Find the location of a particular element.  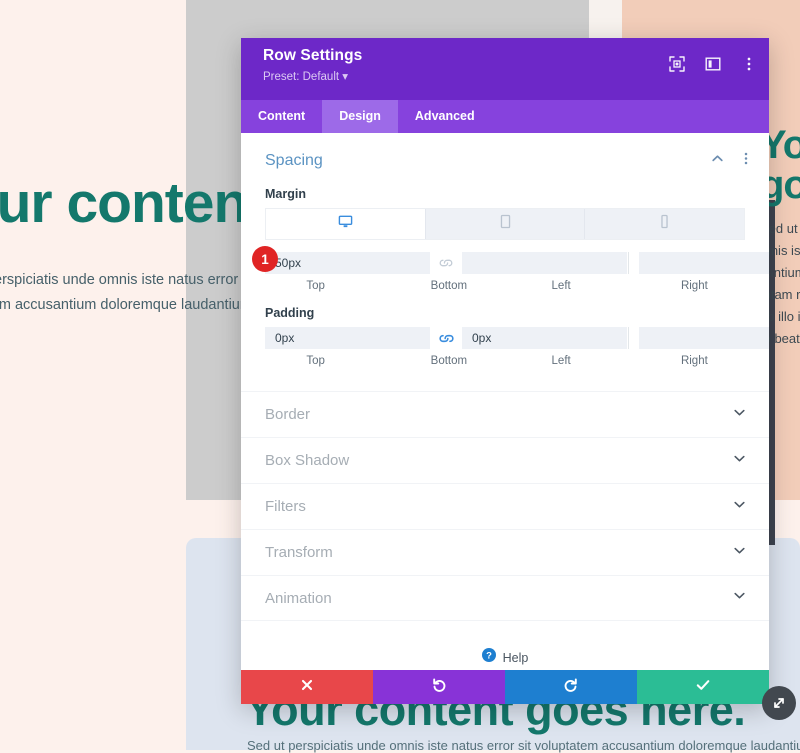

padding-top-bottom-link-icon is located at coordinates (446, 338).